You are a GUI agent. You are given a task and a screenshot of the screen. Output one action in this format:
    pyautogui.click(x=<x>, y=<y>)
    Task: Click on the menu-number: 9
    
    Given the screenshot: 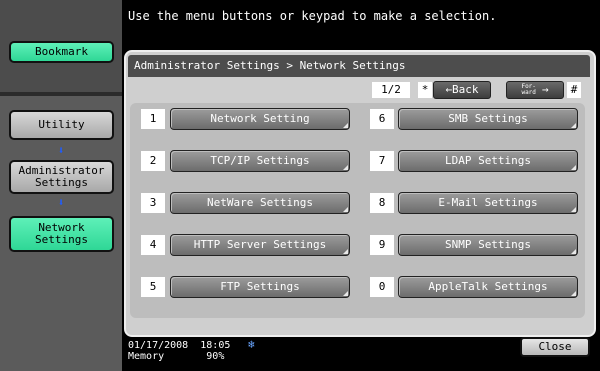 What is the action you would take?
    pyautogui.click(x=382, y=245)
    